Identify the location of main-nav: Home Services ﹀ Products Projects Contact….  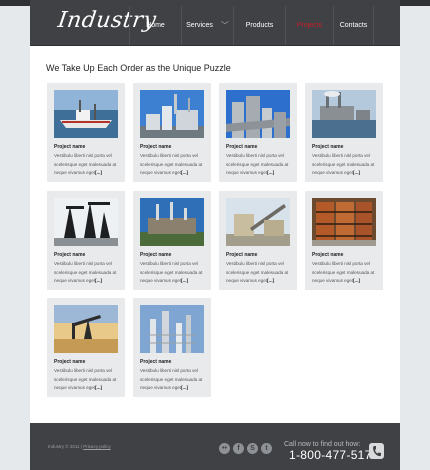
(251, 25).